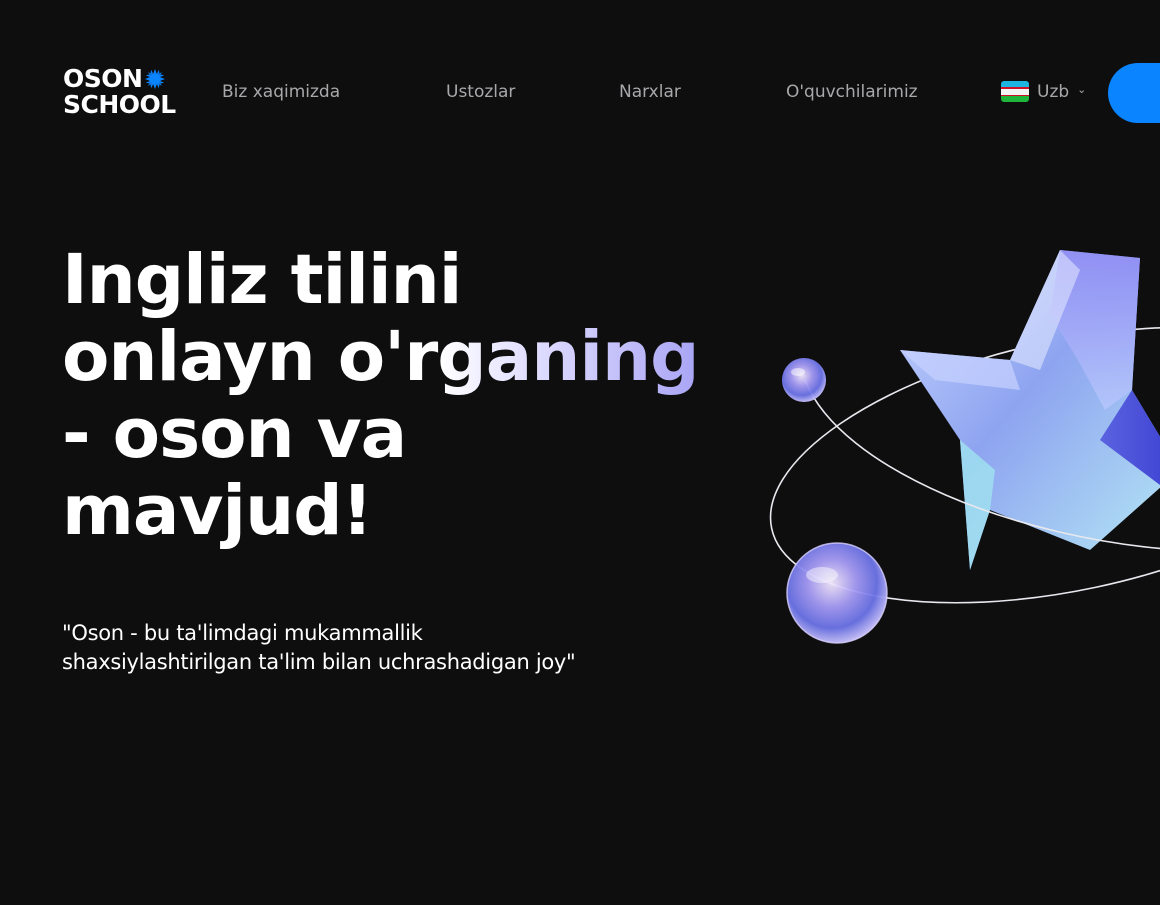 This screenshot has height=905, width=1160. I want to click on star-shape, so click(1030, 410).